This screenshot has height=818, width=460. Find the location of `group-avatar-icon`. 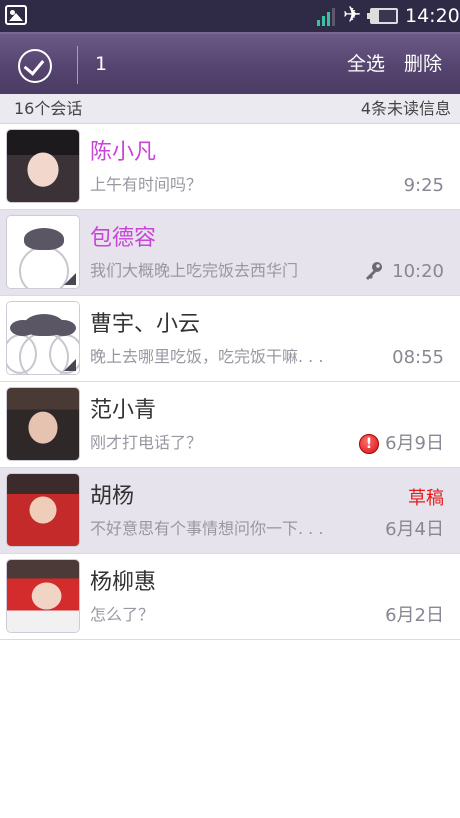

group-avatar-icon is located at coordinates (43, 338).